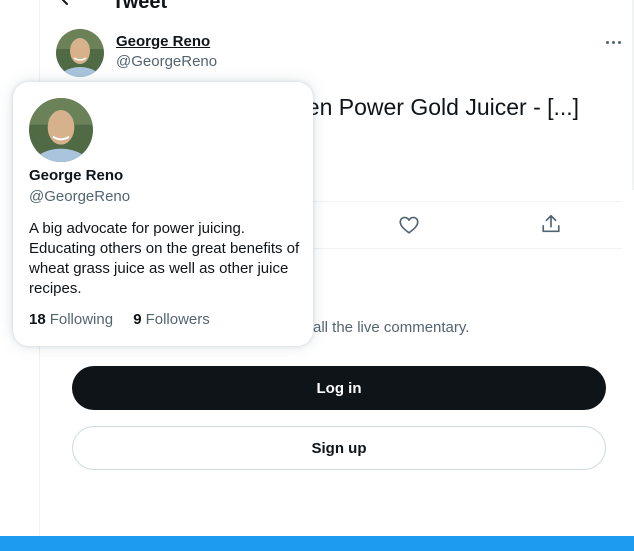 The image size is (634, 551). I want to click on following-stat: 18 Following, so click(71, 319).